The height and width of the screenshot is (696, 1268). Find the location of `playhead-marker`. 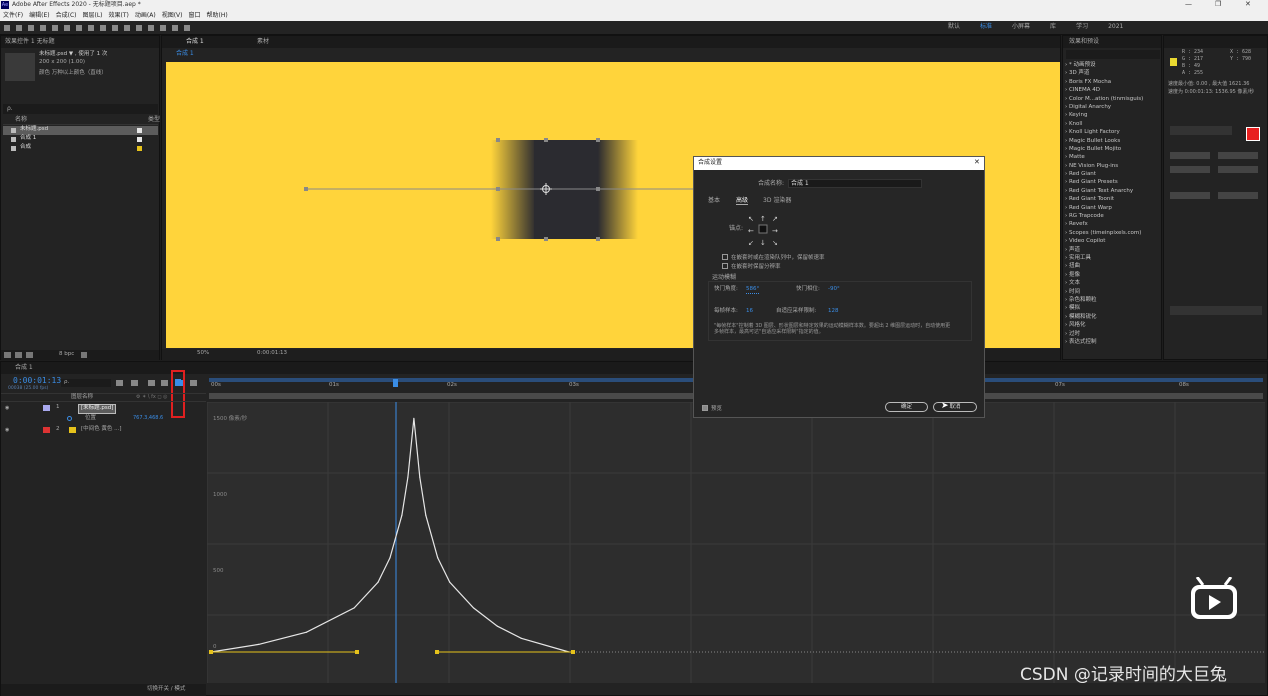

playhead-marker is located at coordinates (395, 383).